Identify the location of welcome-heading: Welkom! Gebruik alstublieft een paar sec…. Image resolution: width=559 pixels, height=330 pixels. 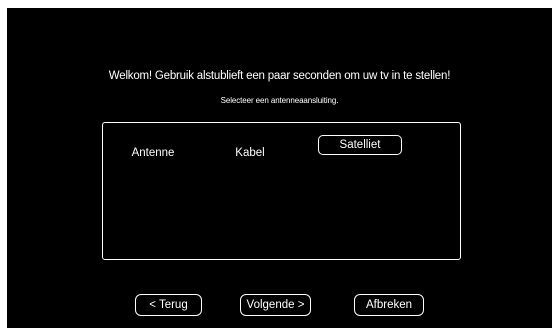
(279, 76).